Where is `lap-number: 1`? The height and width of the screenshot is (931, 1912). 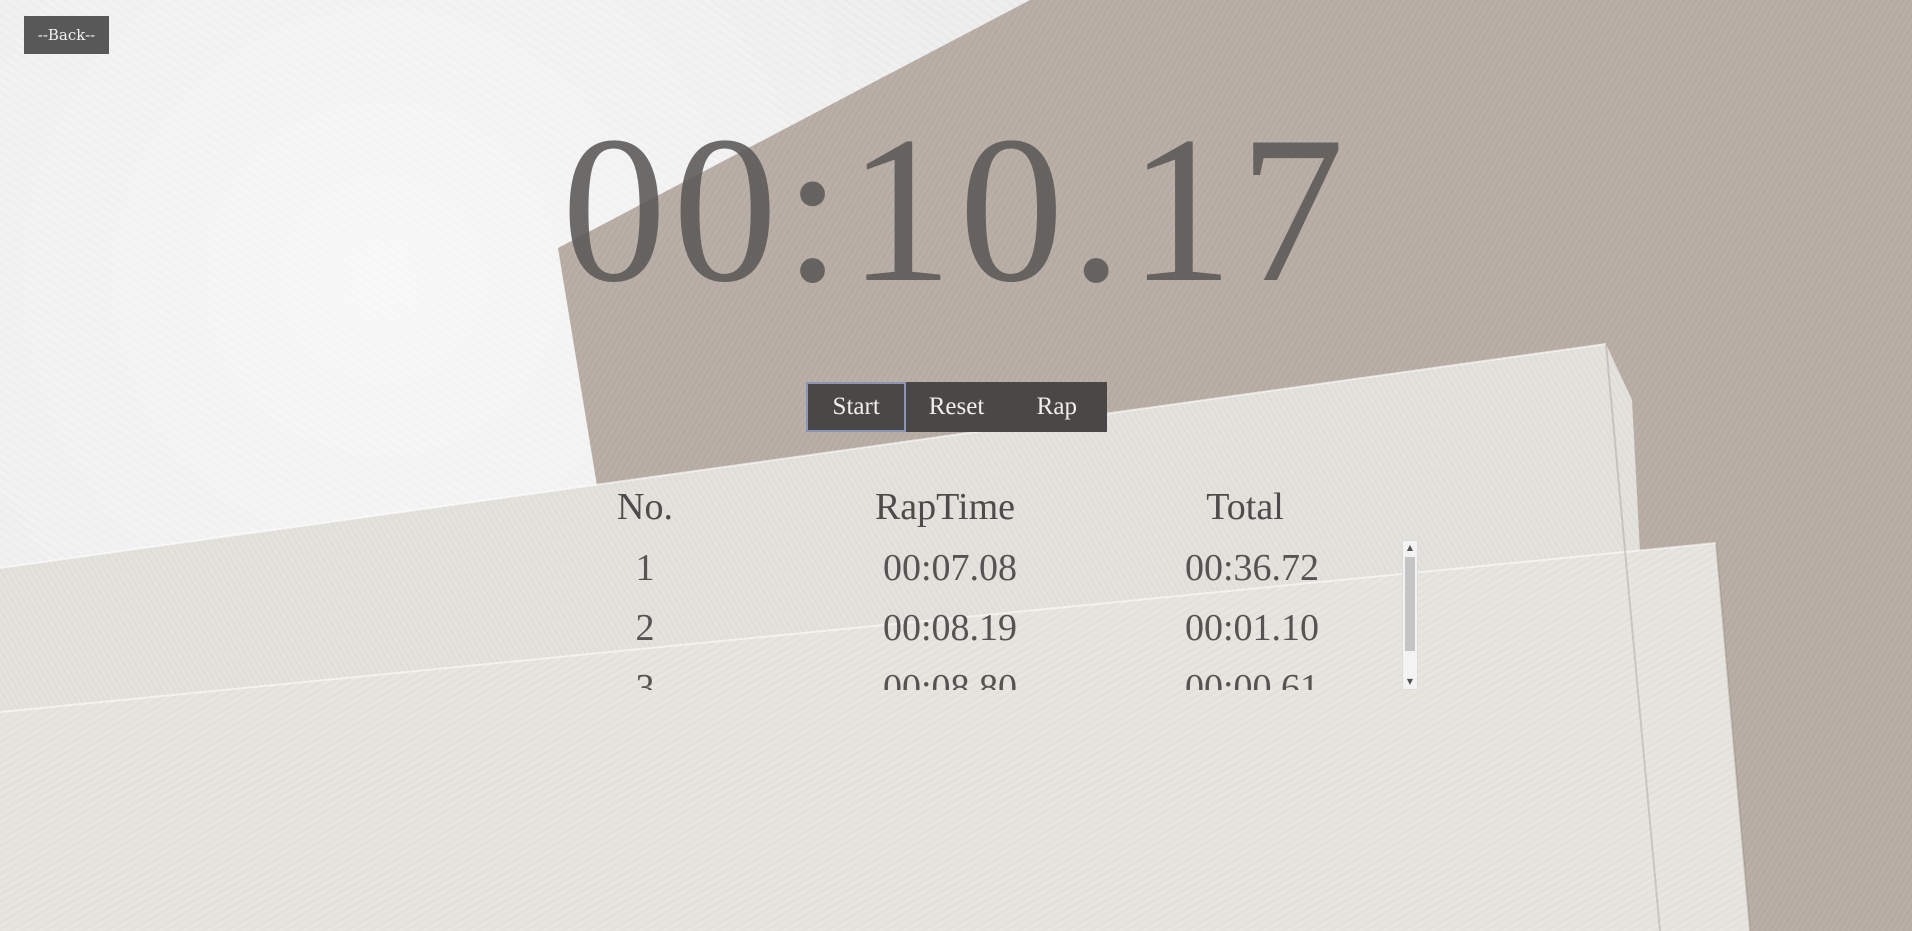
lap-number: 1 is located at coordinates (645, 568).